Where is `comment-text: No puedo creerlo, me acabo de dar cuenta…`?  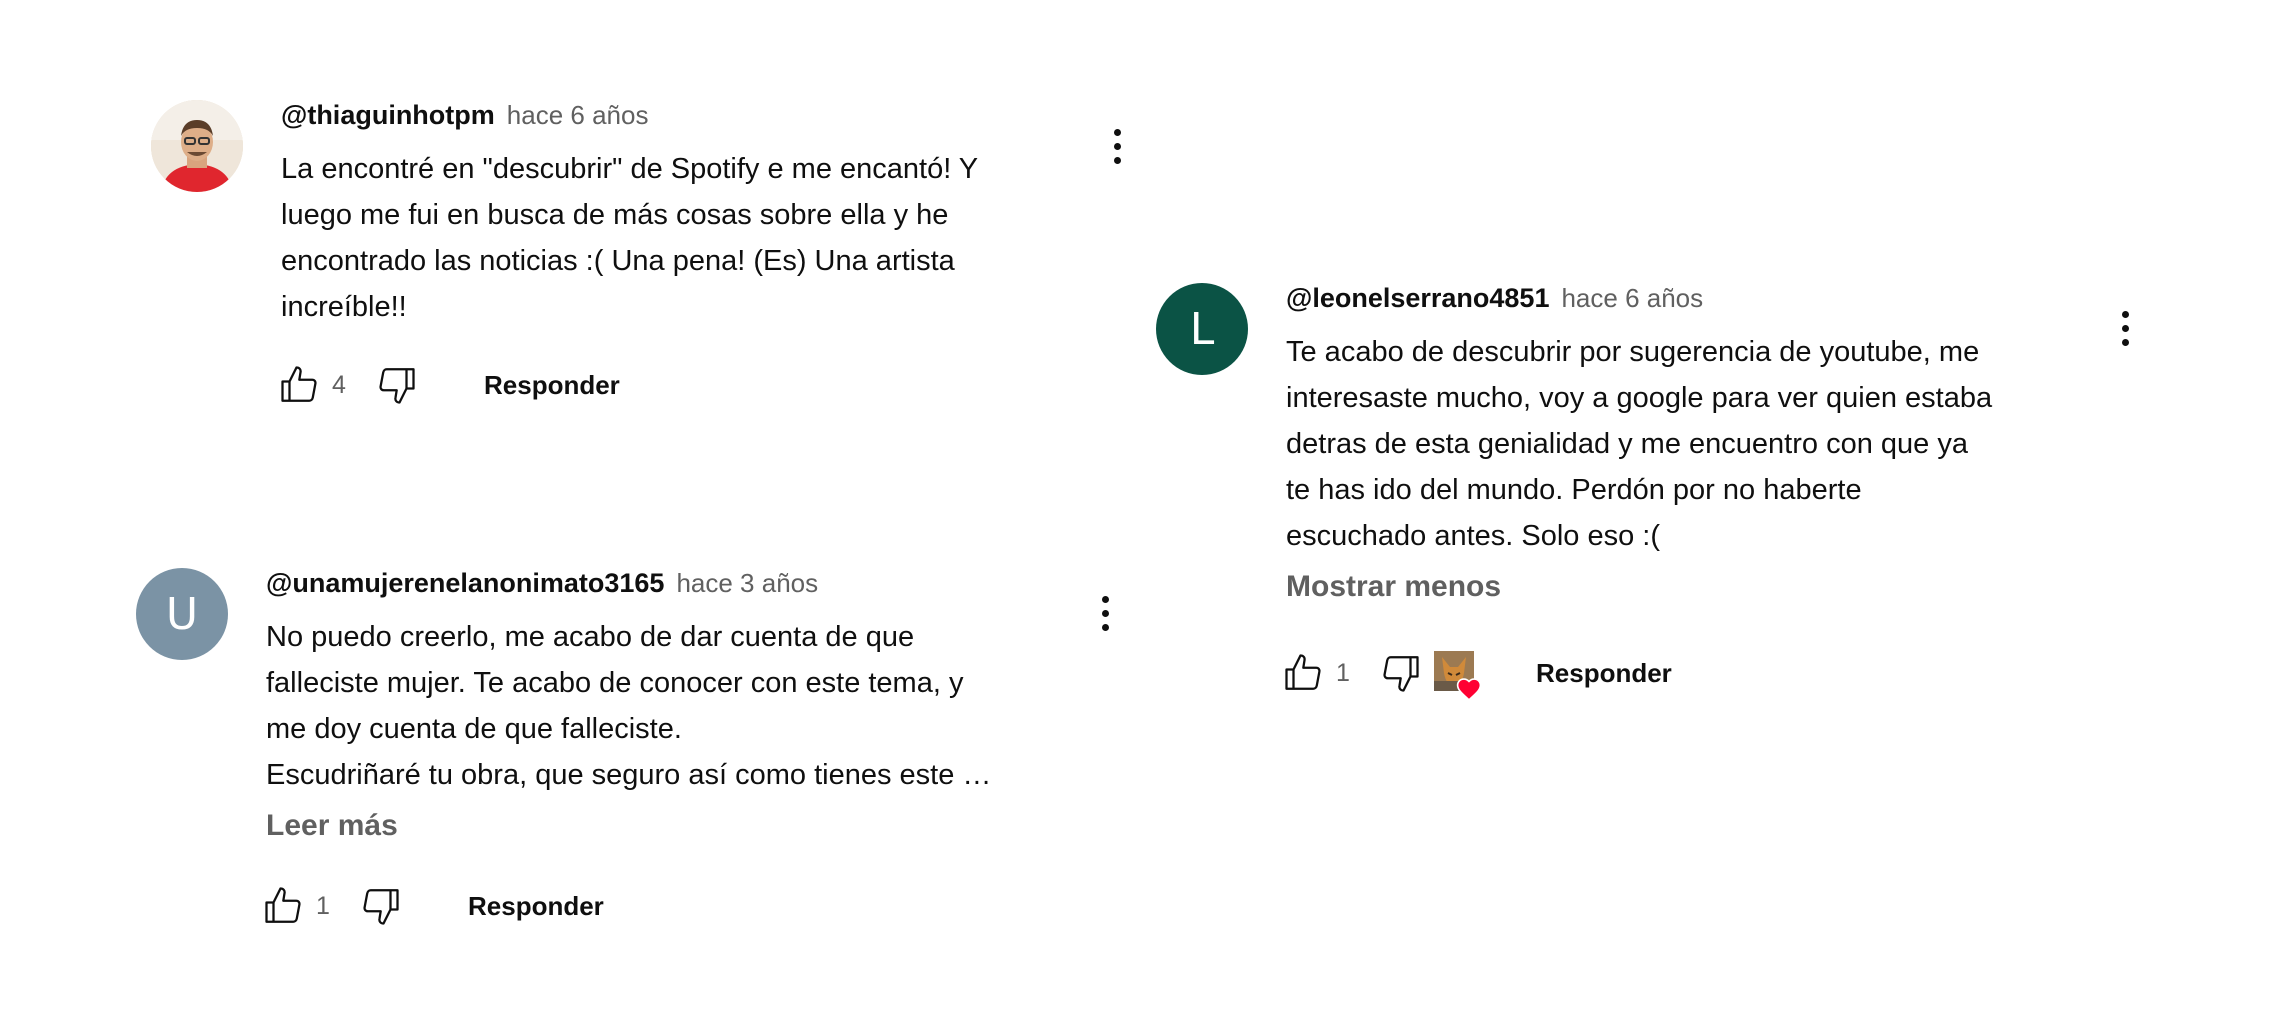
comment-text: No puedo creerlo, me acabo de dar cuenta… is located at coordinates (629, 706).